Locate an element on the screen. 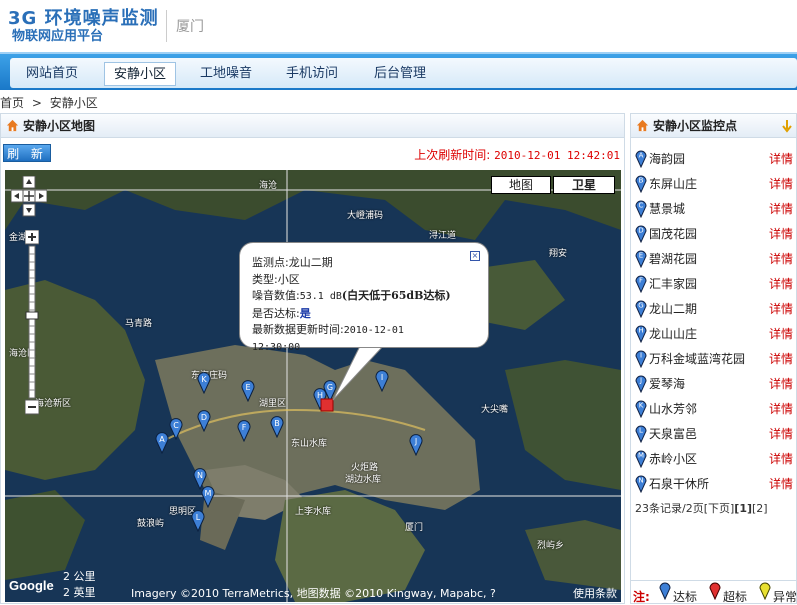 The width and height of the screenshot is (797, 605). site-name: 赤岭小区 is located at coordinates (673, 458).